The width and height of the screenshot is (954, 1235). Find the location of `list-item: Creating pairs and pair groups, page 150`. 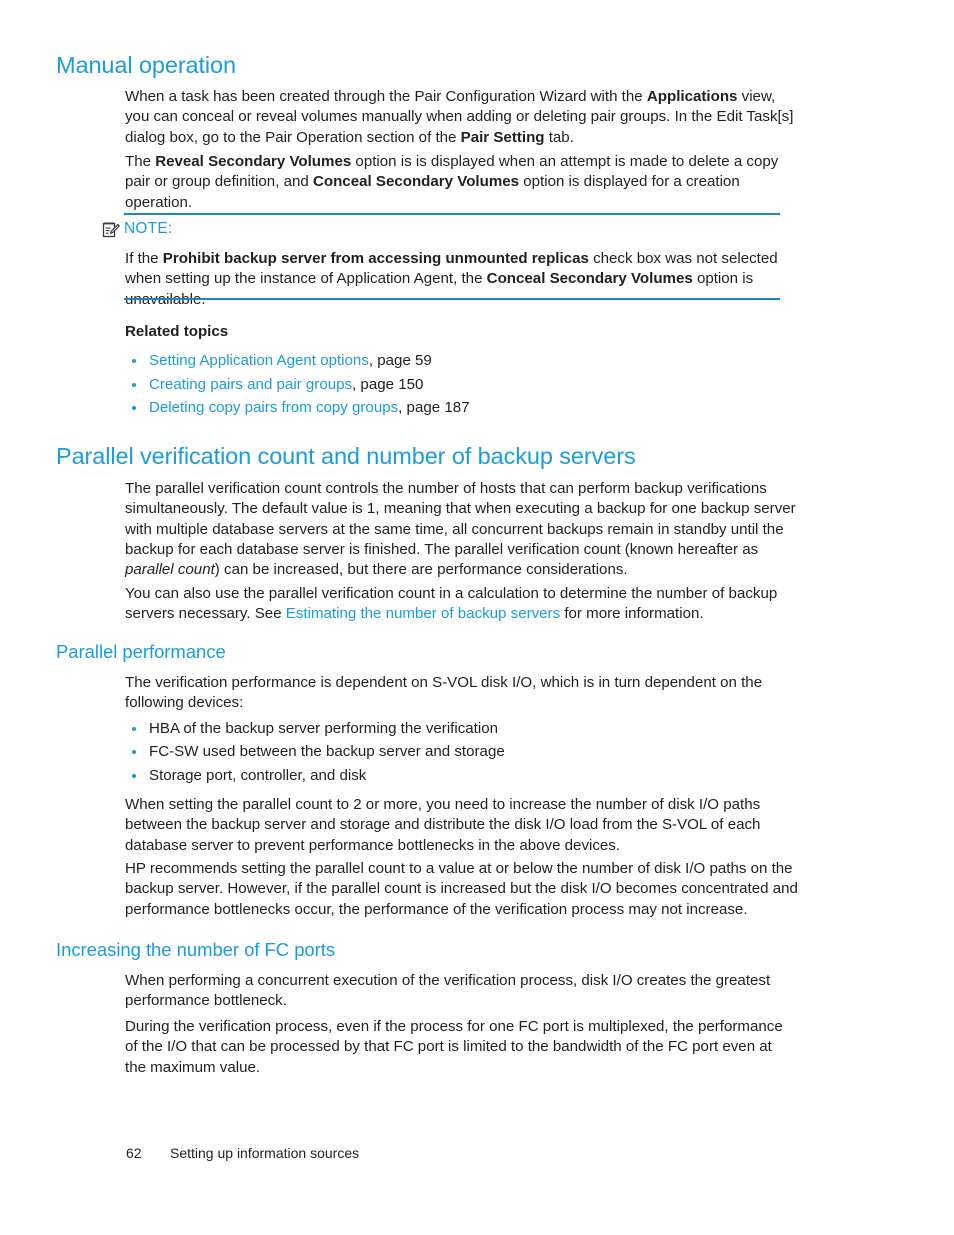

list-item: Creating pairs and pair groups, page 150 is located at coordinates (463, 385).